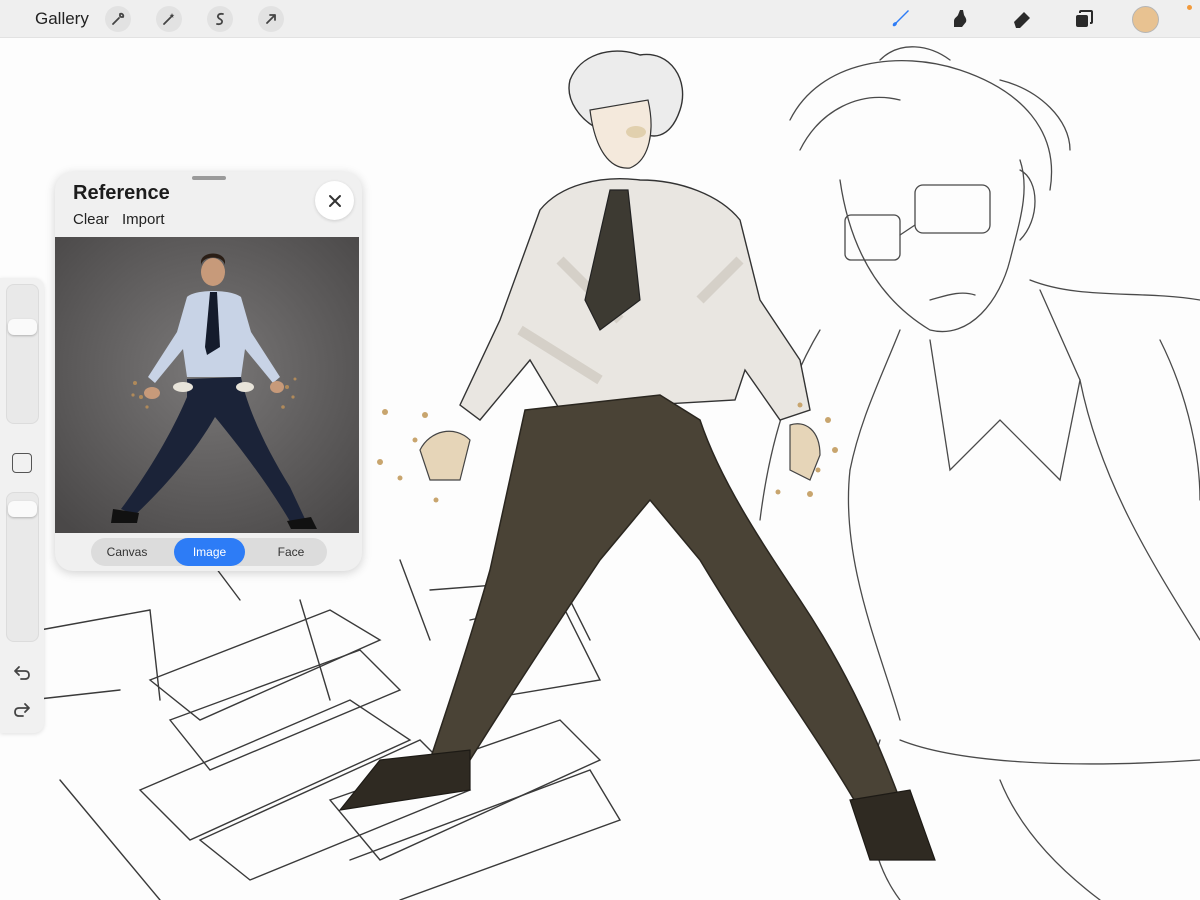 This screenshot has width=1200, height=900. I want to click on modify-button, so click(22, 463).